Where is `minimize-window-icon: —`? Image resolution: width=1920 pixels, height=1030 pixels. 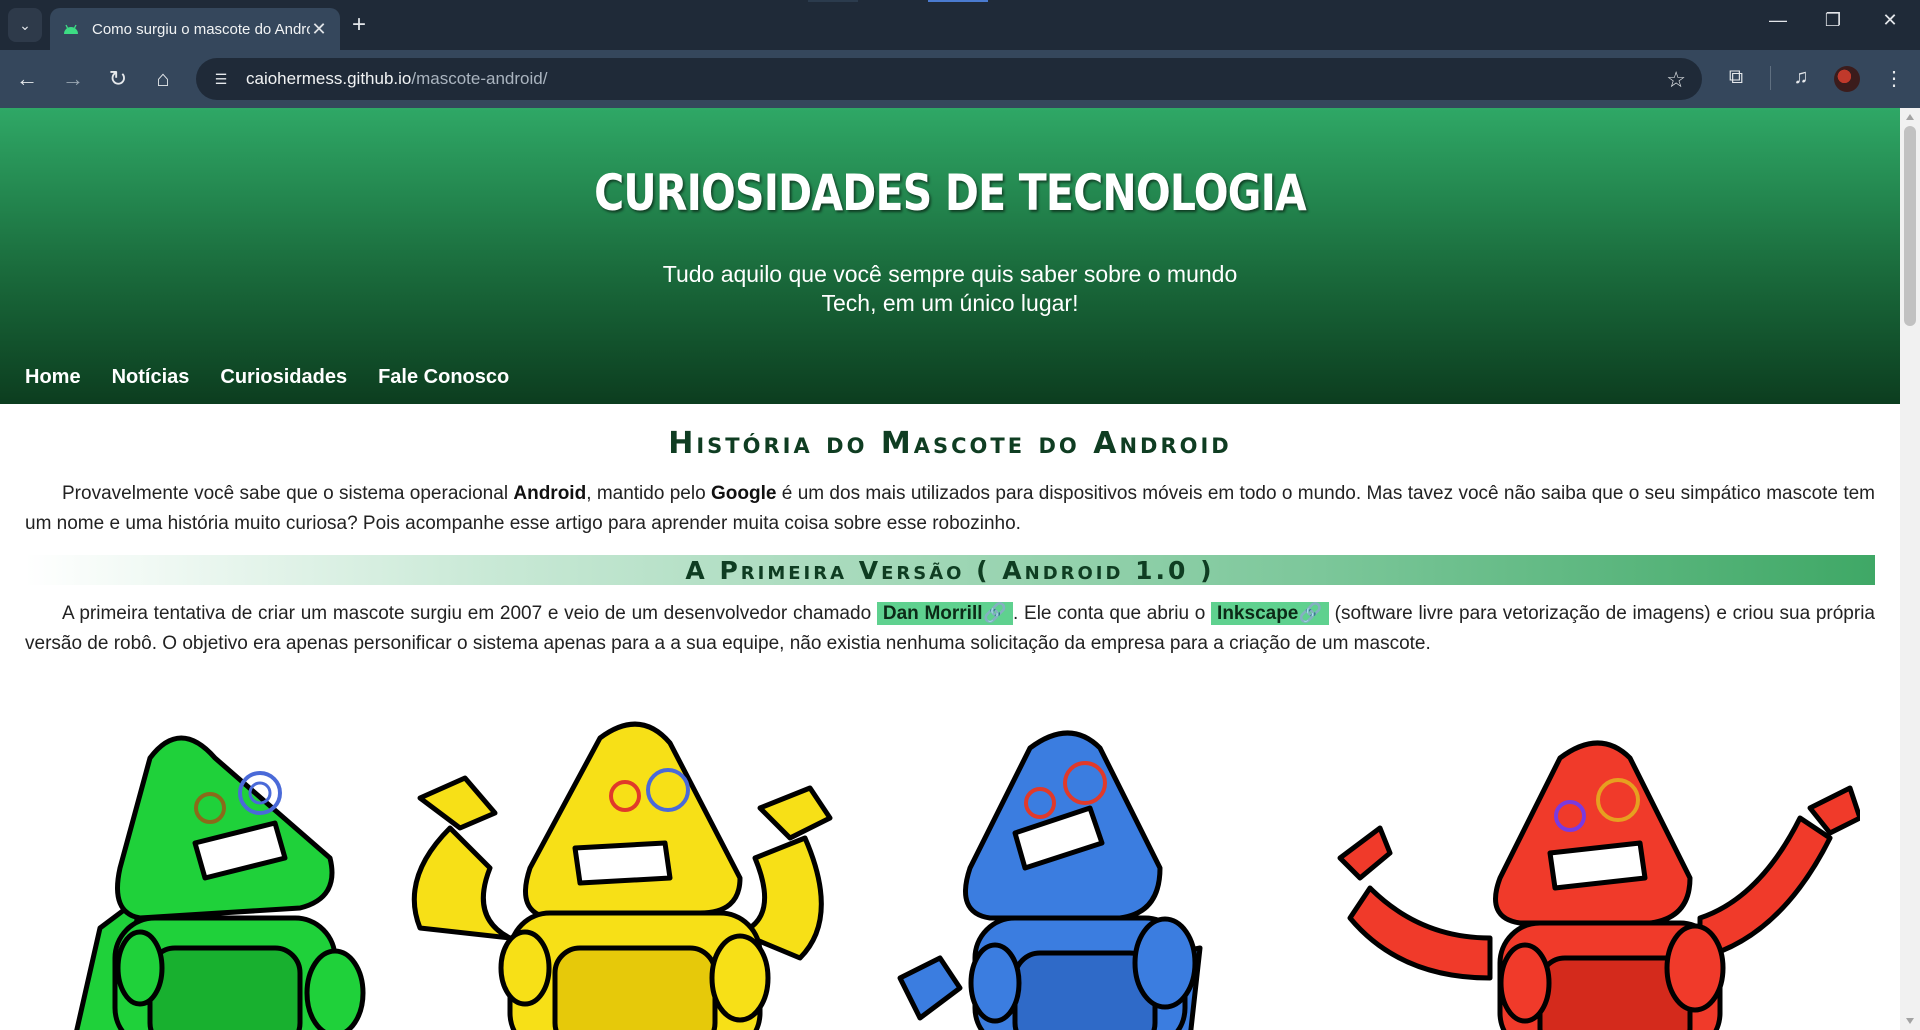
minimize-window-icon: — is located at coordinates (1778, 20).